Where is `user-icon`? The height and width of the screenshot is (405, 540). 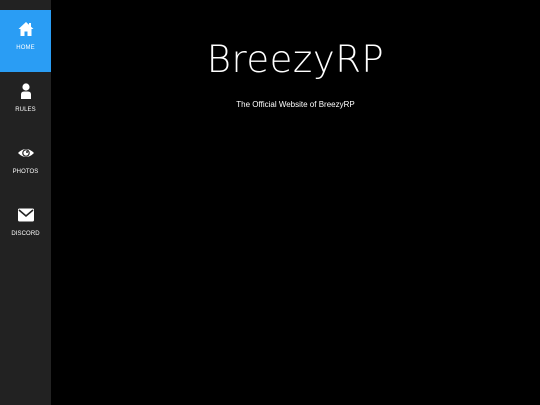 user-icon is located at coordinates (26, 91).